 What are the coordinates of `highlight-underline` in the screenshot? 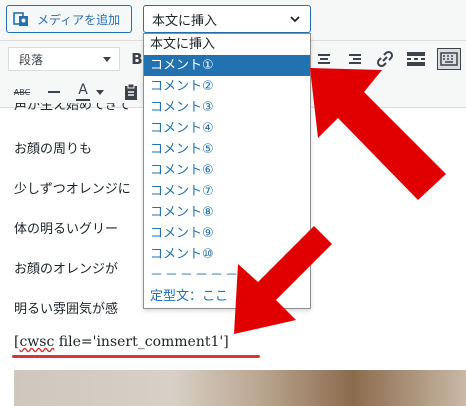 It's located at (136, 356).